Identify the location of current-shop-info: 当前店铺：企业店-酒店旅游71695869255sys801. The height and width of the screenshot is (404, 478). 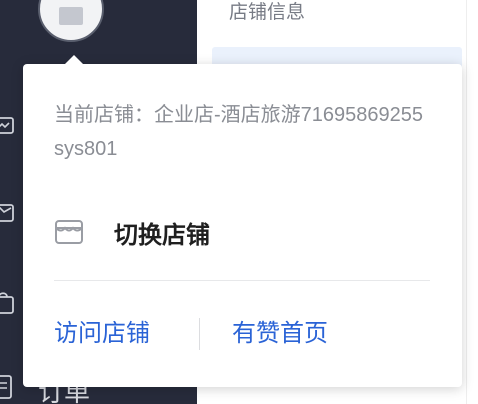
(240, 132).